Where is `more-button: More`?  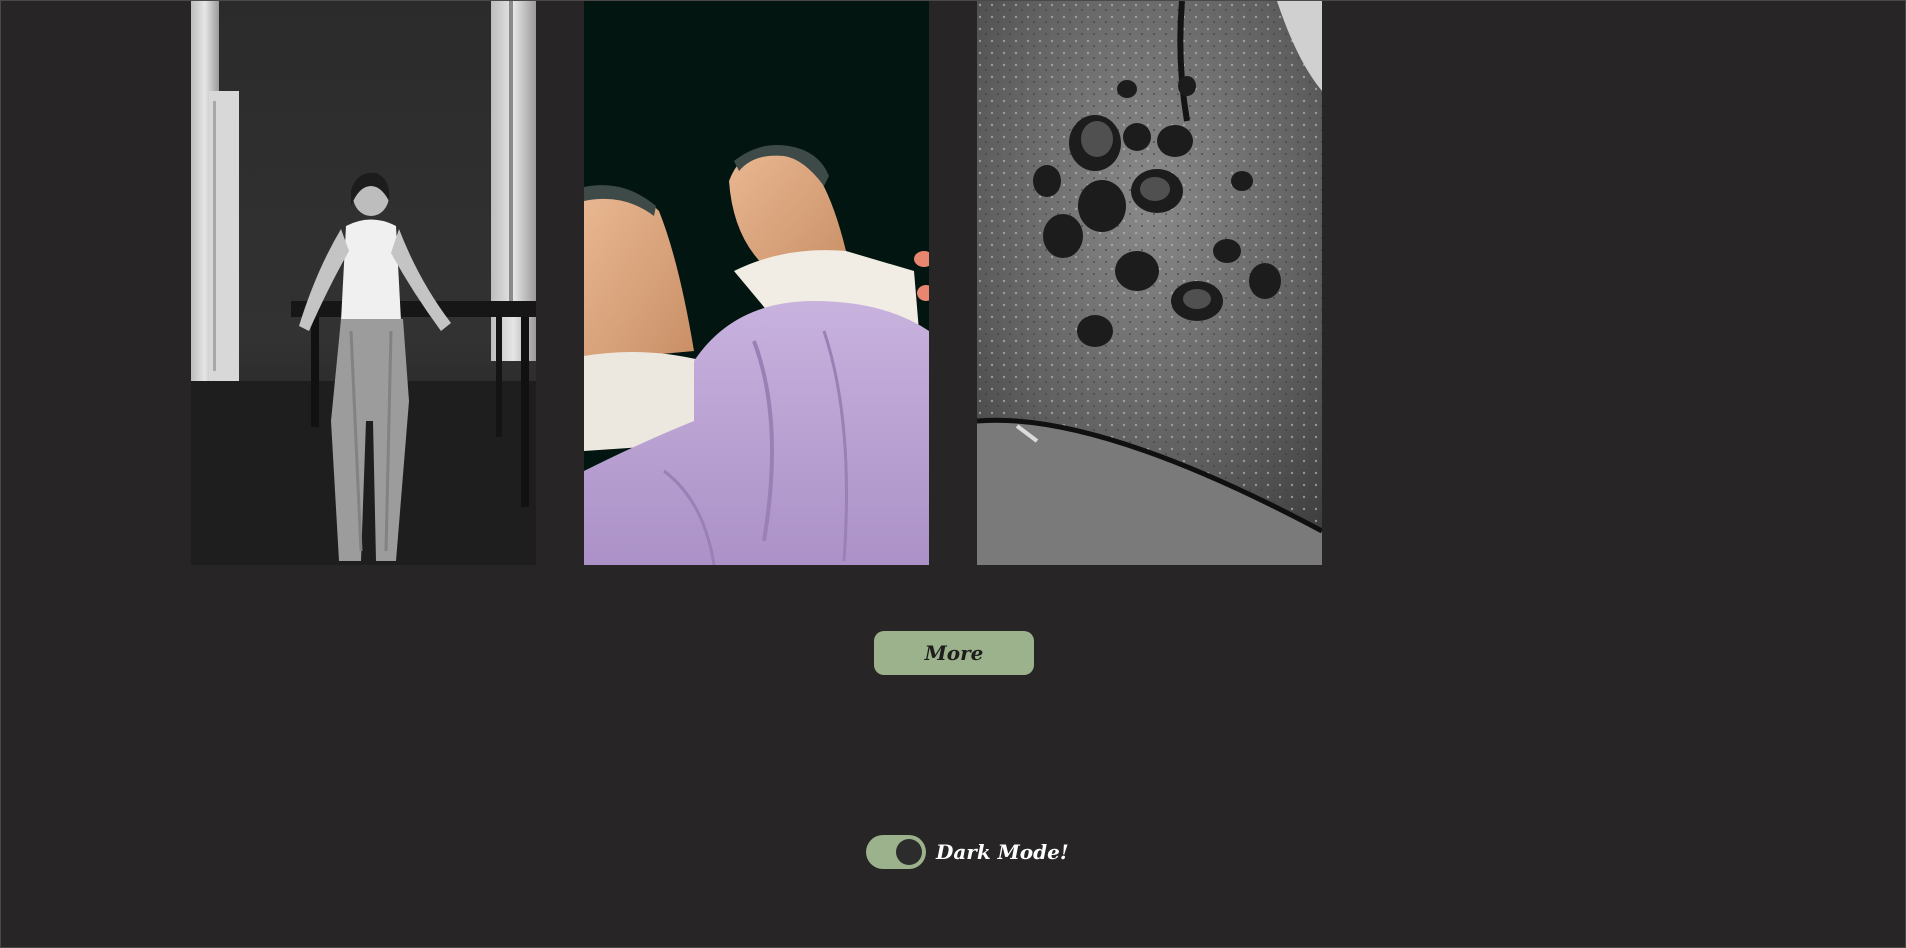
more-button: More is located at coordinates (954, 653).